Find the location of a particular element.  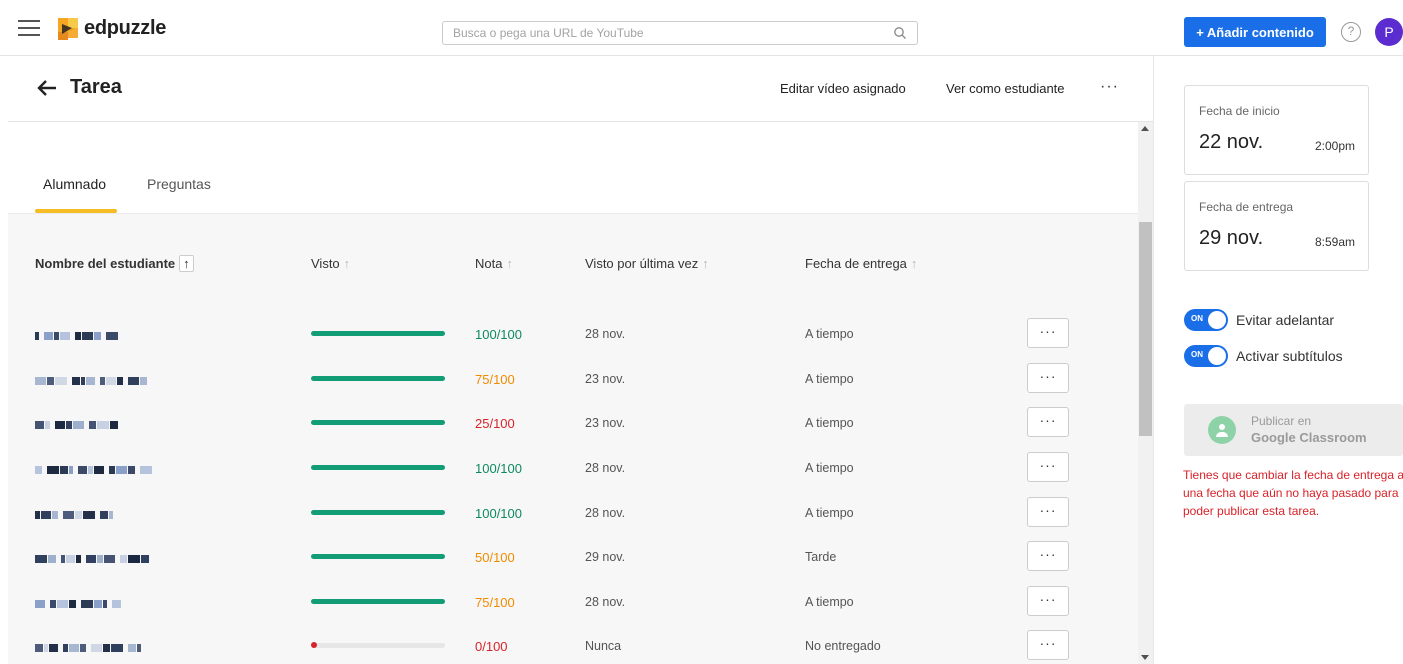

due-date-label: Fecha de entrega is located at coordinates (1246, 207).